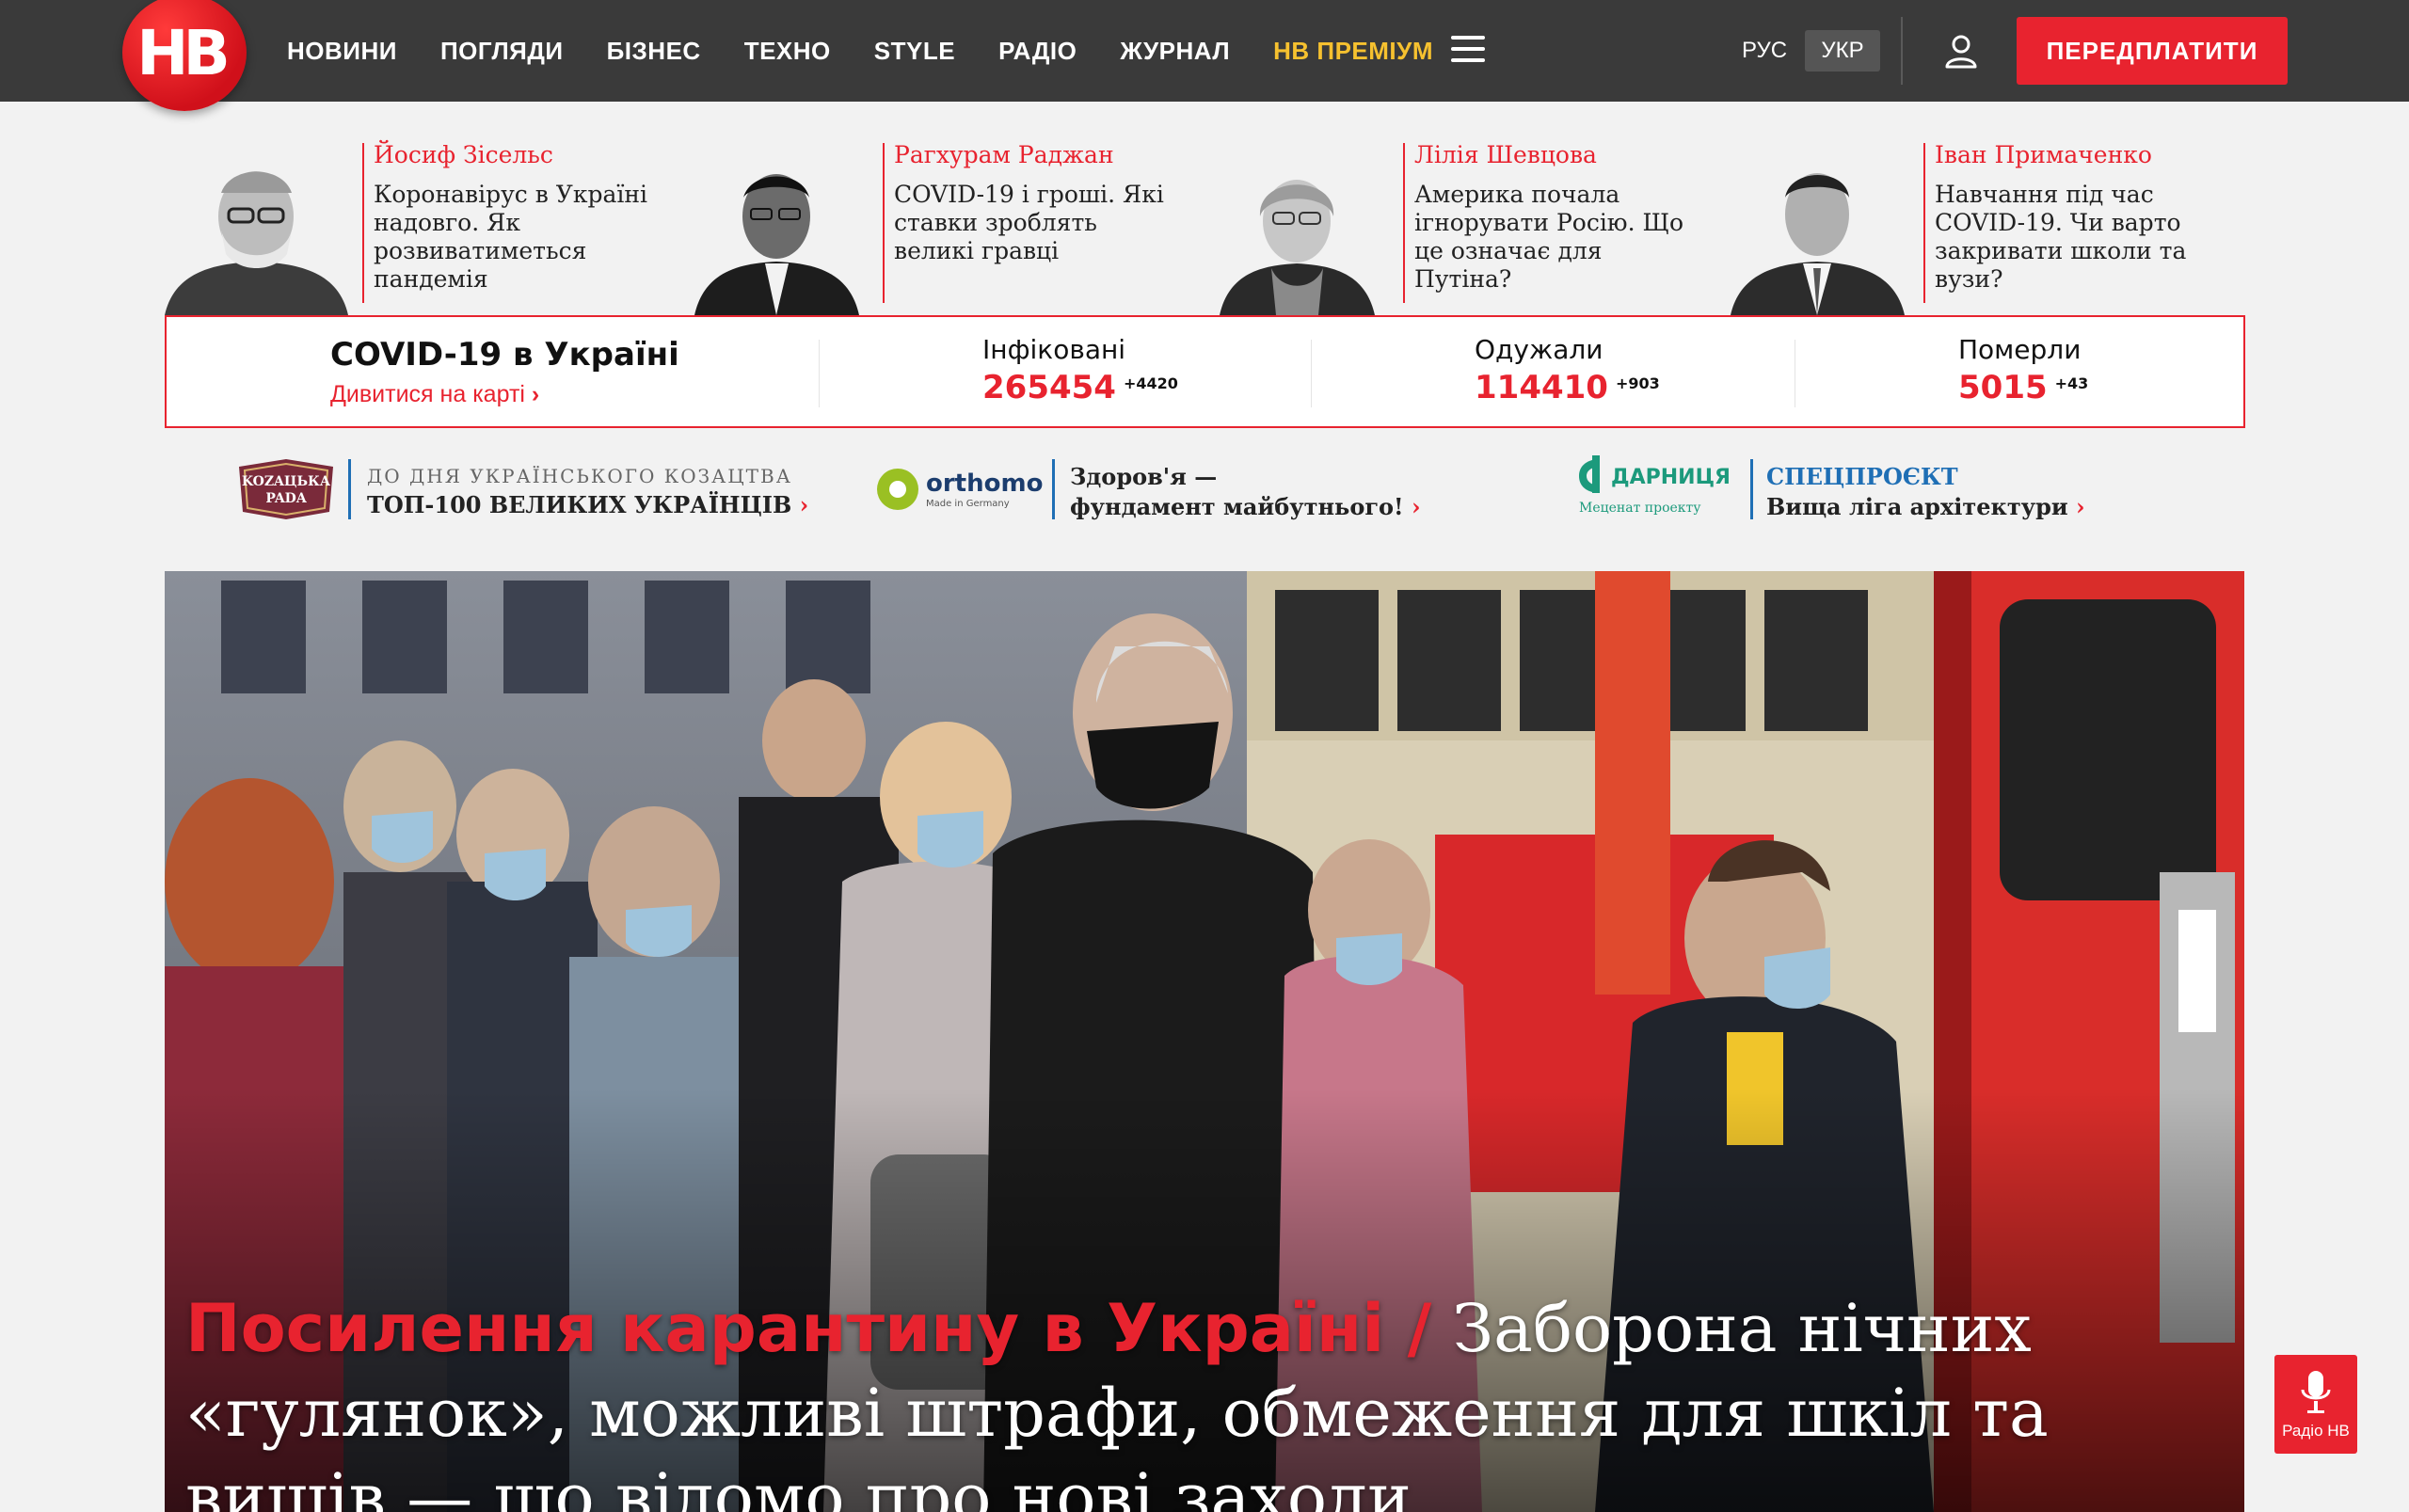 The width and height of the screenshot is (2409, 1512). Describe the element at coordinates (502, 51) in the screenshot. I see `nav-item-views: ПОГЛЯДИ` at that location.